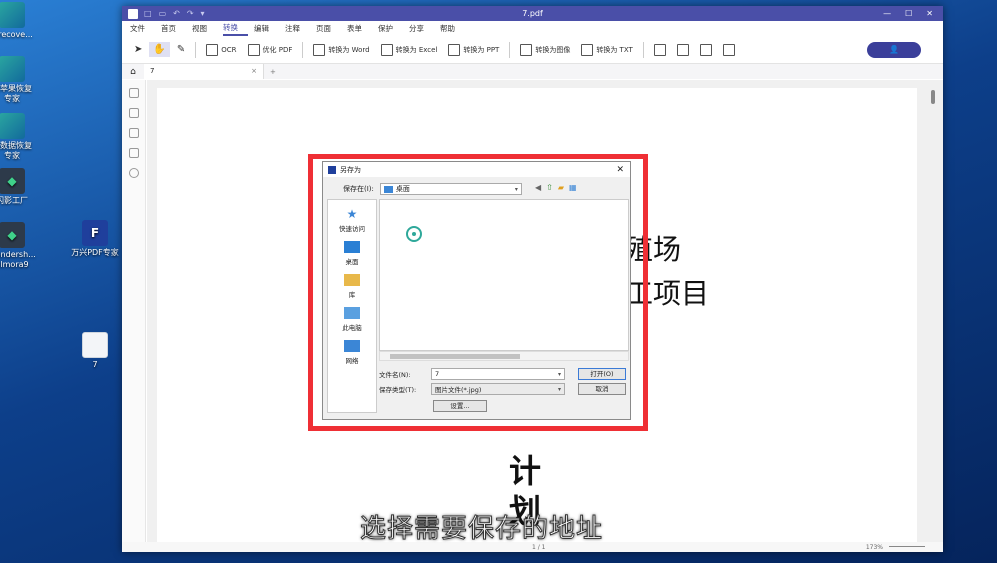  Describe the element at coordinates (907, 546) in the screenshot. I see `zoom-slider` at that location.